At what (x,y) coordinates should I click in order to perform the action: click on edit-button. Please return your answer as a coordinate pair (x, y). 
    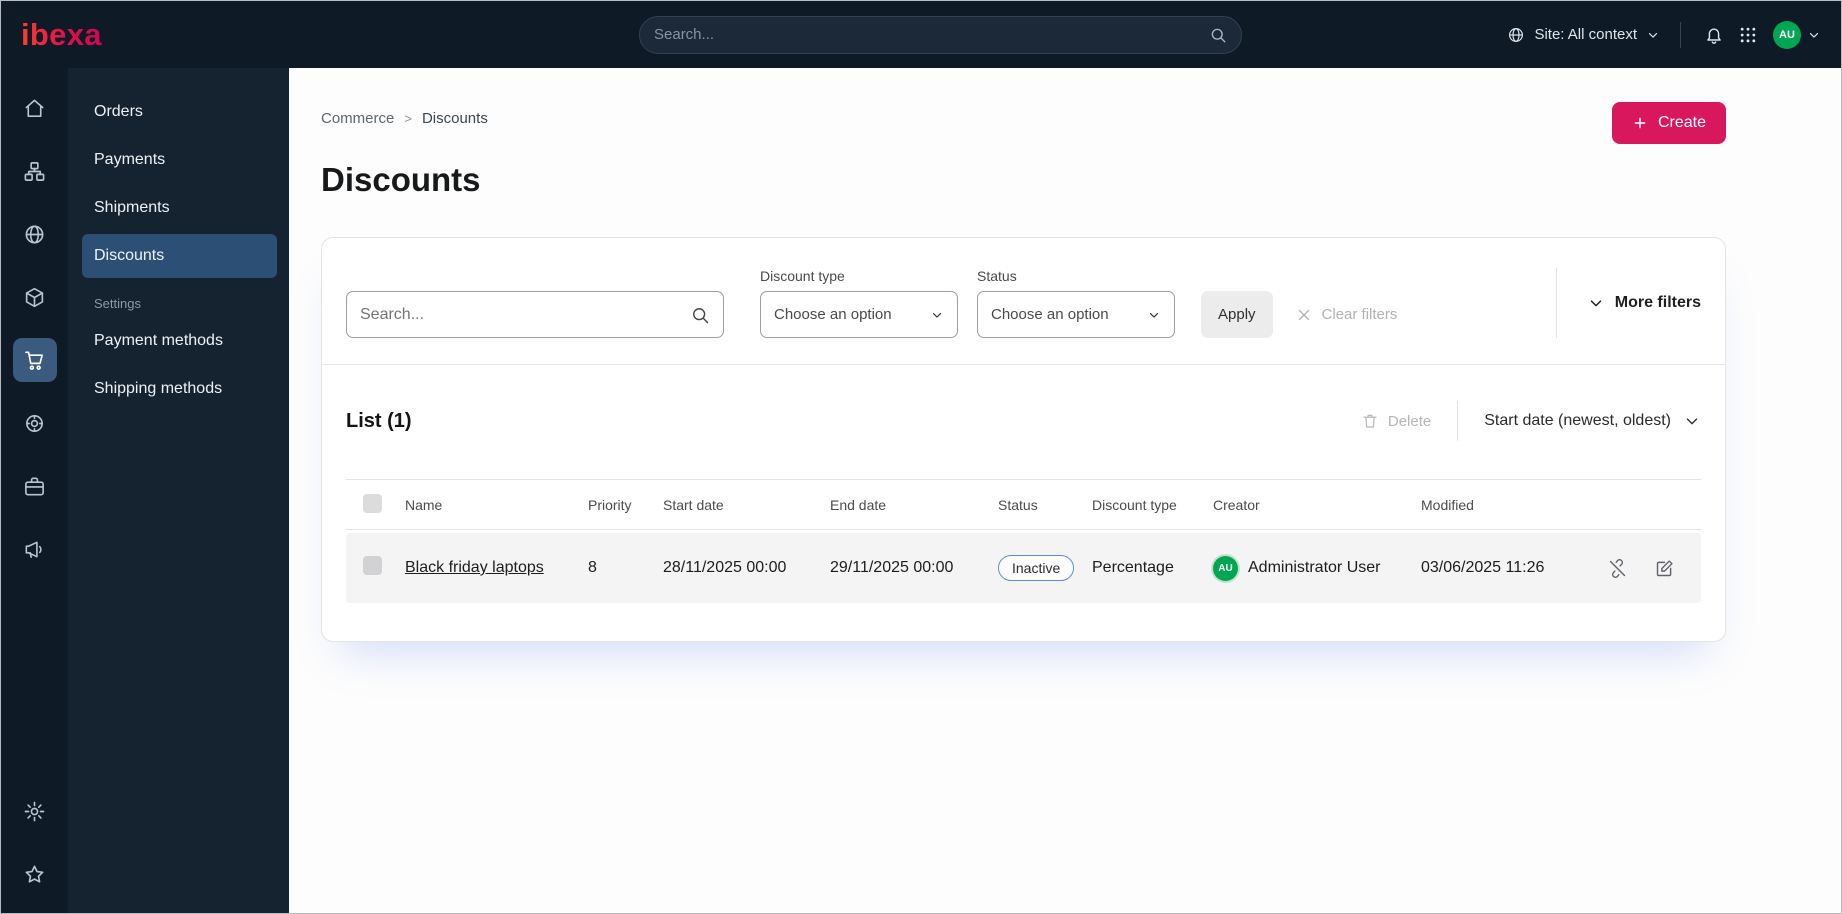
    Looking at the image, I should click on (1664, 568).